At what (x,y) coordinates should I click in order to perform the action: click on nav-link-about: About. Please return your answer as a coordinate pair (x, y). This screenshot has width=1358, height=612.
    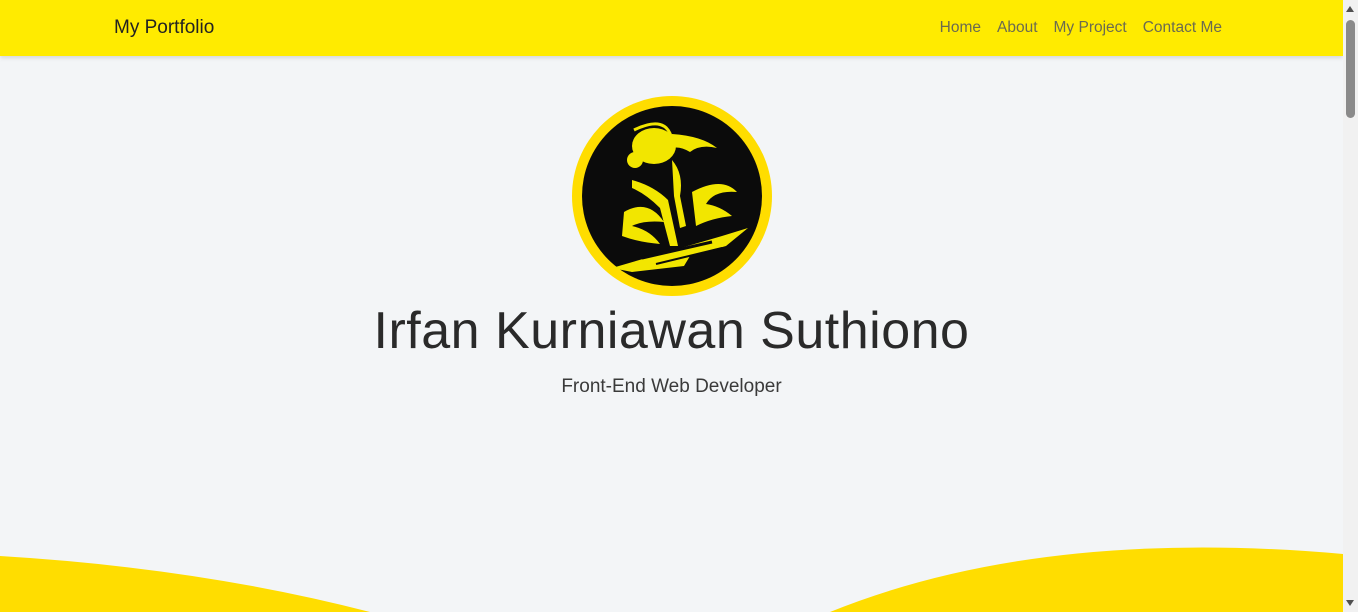
    Looking at the image, I should click on (1017, 28).